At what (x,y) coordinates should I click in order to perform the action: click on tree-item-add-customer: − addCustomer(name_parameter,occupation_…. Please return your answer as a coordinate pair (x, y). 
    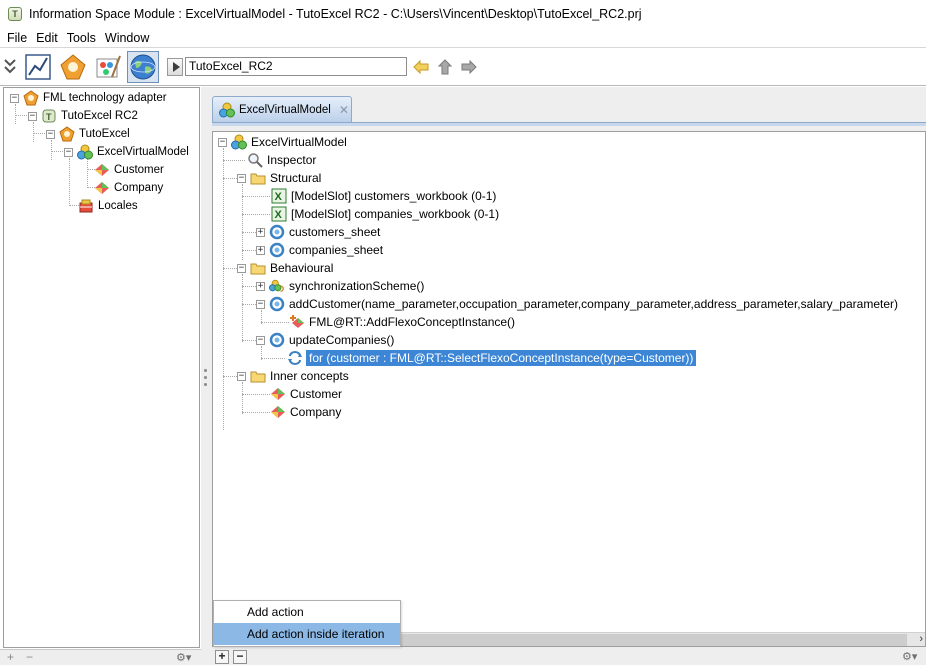
    Looking at the image, I should click on (577, 304).